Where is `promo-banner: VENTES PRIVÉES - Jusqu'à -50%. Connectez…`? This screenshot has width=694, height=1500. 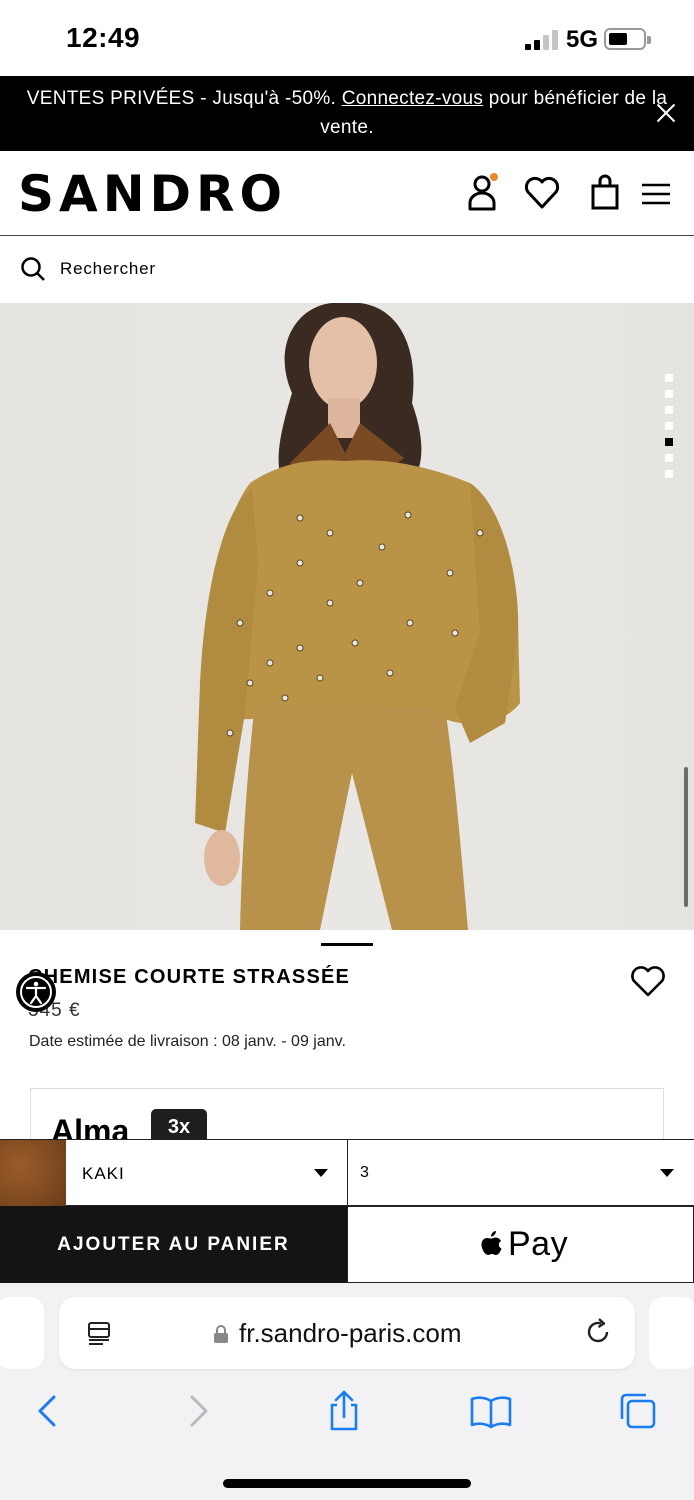
promo-banner: VENTES PRIVÉES - Jusqu'à -50%. Connectez… is located at coordinates (347, 113).